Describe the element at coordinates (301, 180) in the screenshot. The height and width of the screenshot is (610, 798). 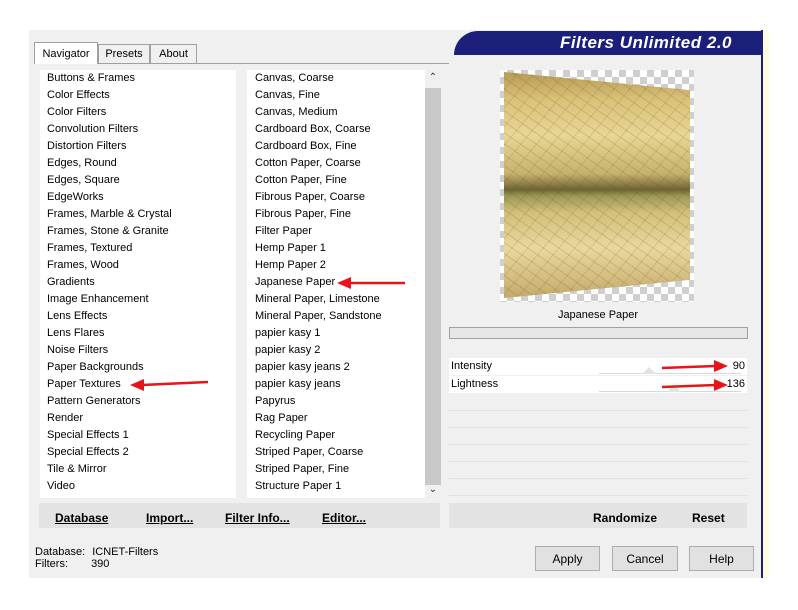
I see `filter-item: Cotton Paper, Fine` at that location.